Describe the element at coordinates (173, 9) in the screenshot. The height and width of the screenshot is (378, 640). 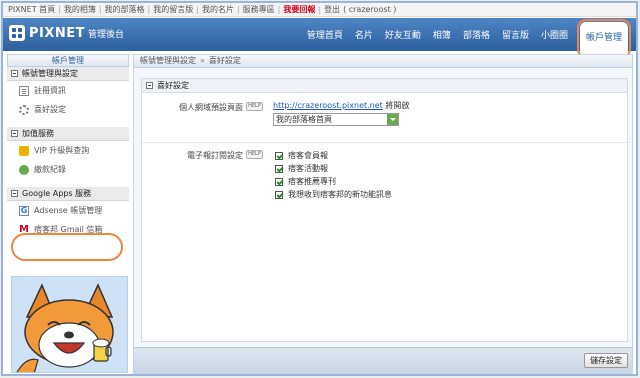
I see `top-link-guestbook: 我的留言版` at that location.